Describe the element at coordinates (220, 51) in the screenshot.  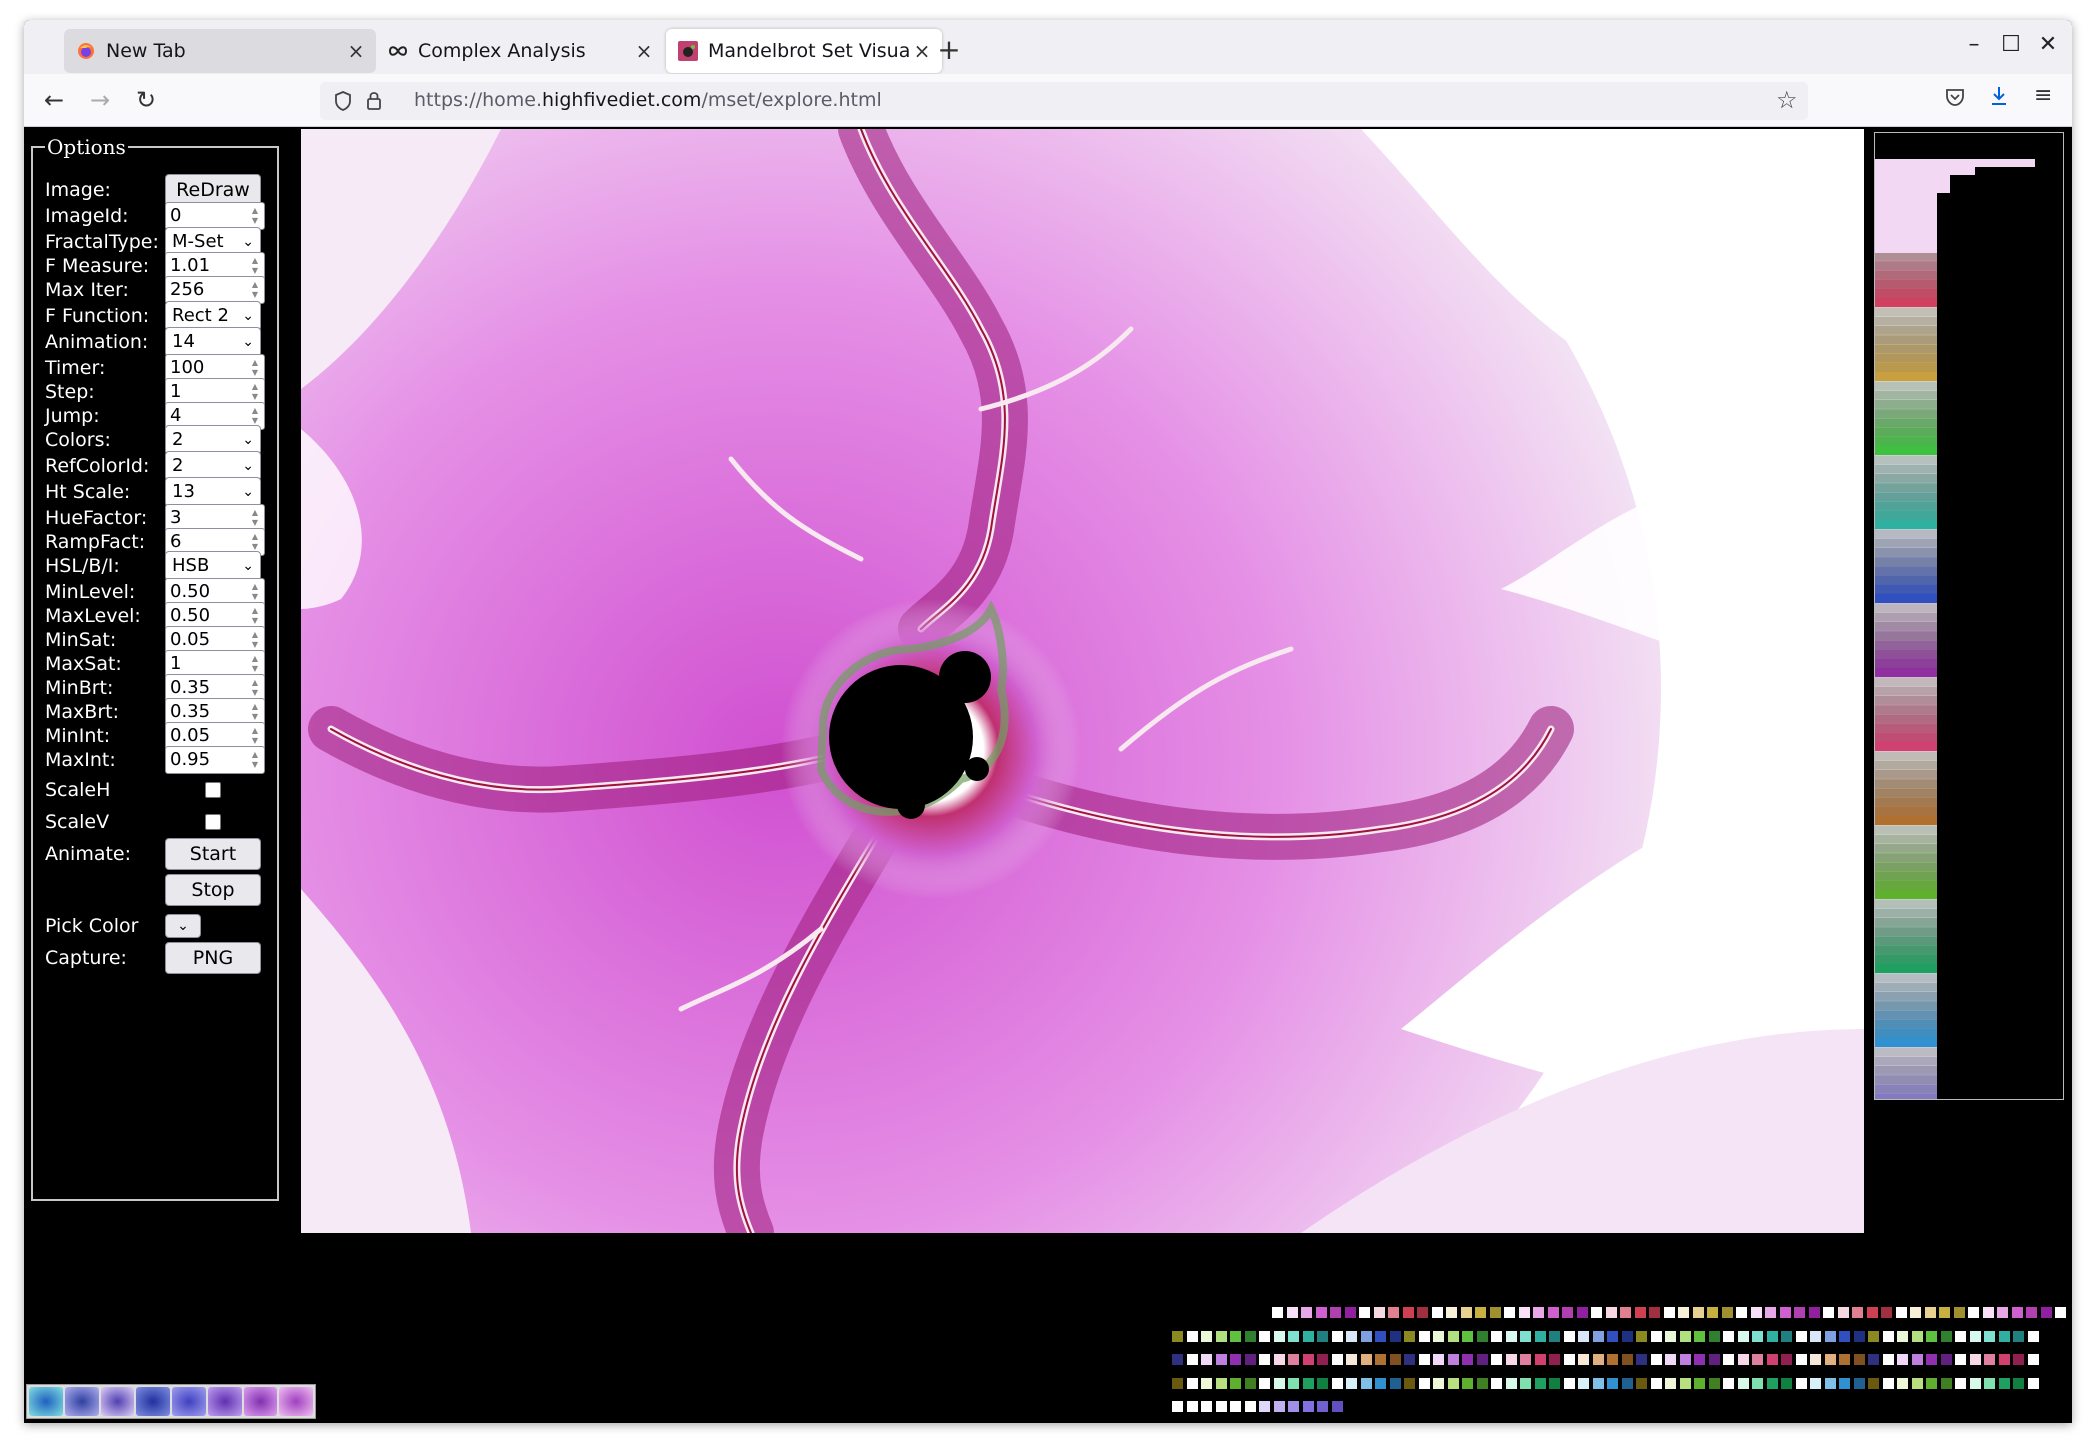
I see `tab-new-tab: New Tab ×` at that location.